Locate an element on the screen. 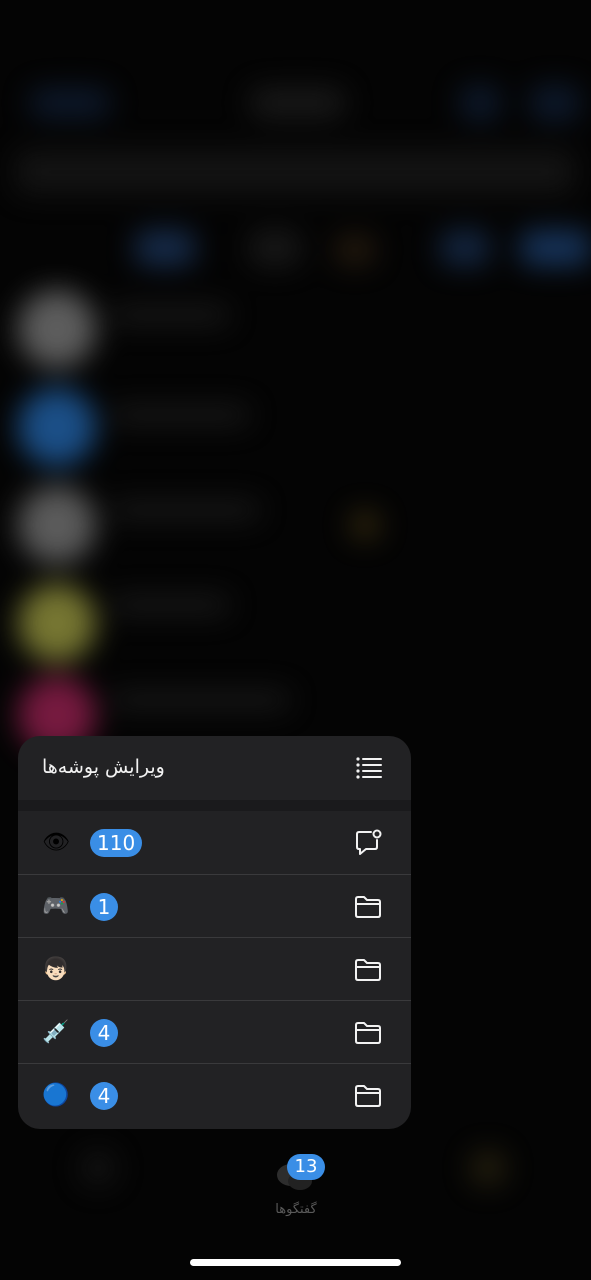 Image resolution: width=591 pixels, height=1280 pixels. folder-row-all-chats: 👁 110 is located at coordinates (214, 842).